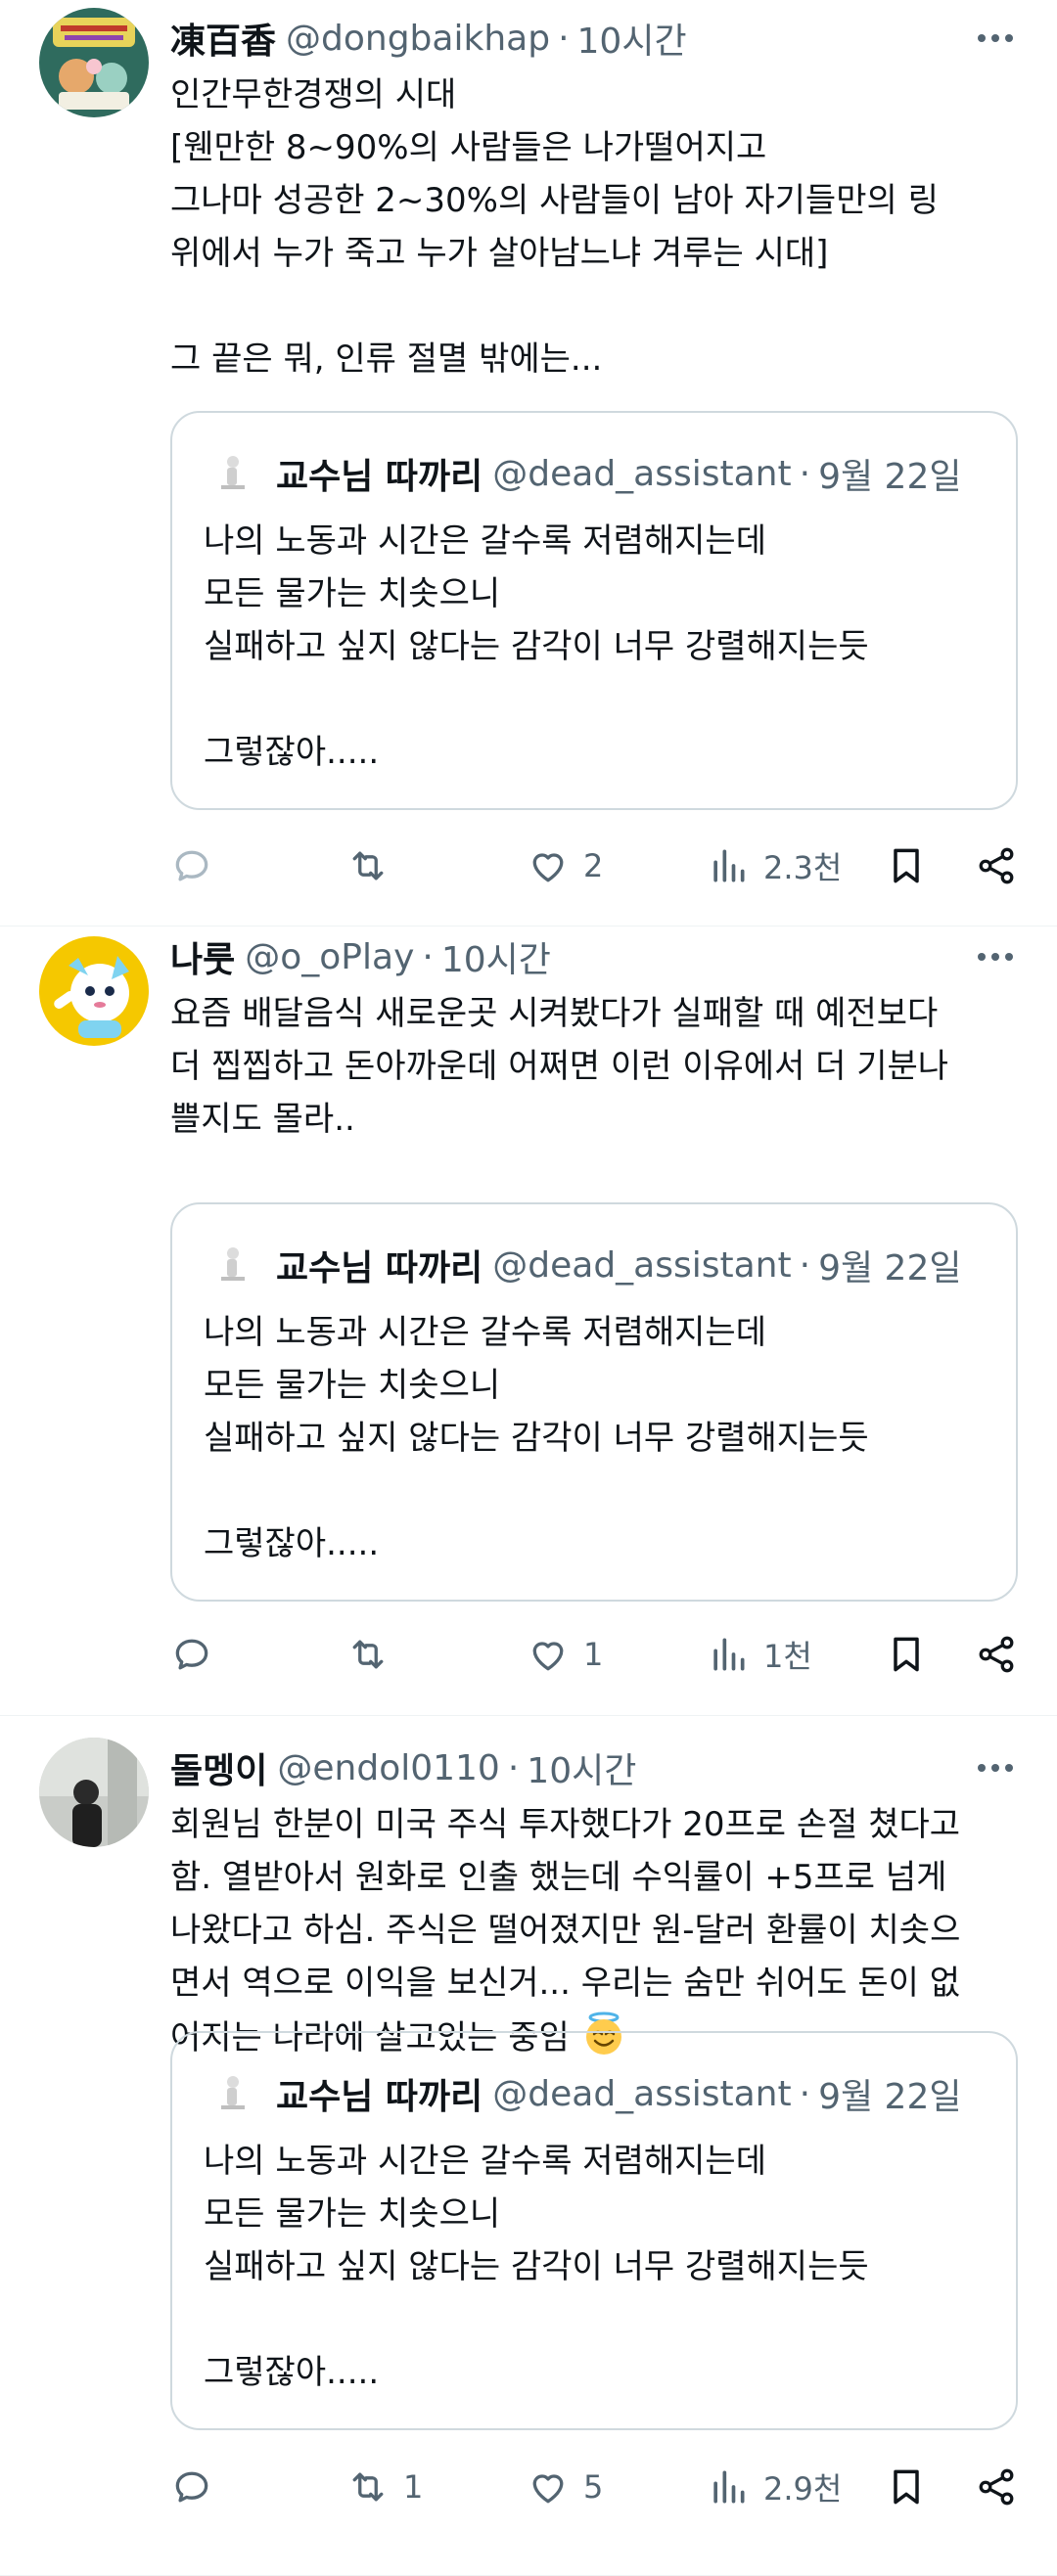  Describe the element at coordinates (565, 1654) in the screenshot. I see `like-button: 1` at that location.